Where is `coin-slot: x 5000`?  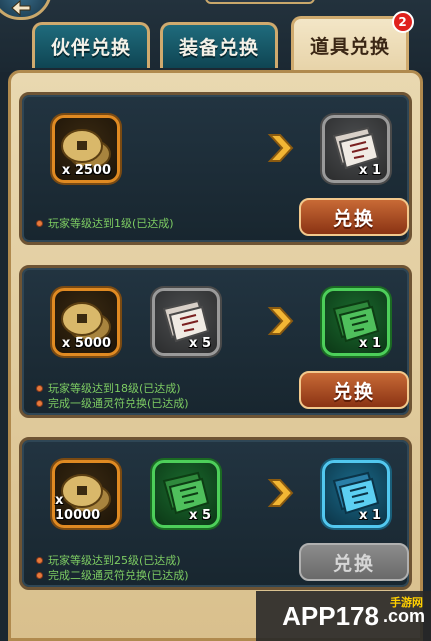
coin-slot: x 5000 is located at coordinates (86, 322).